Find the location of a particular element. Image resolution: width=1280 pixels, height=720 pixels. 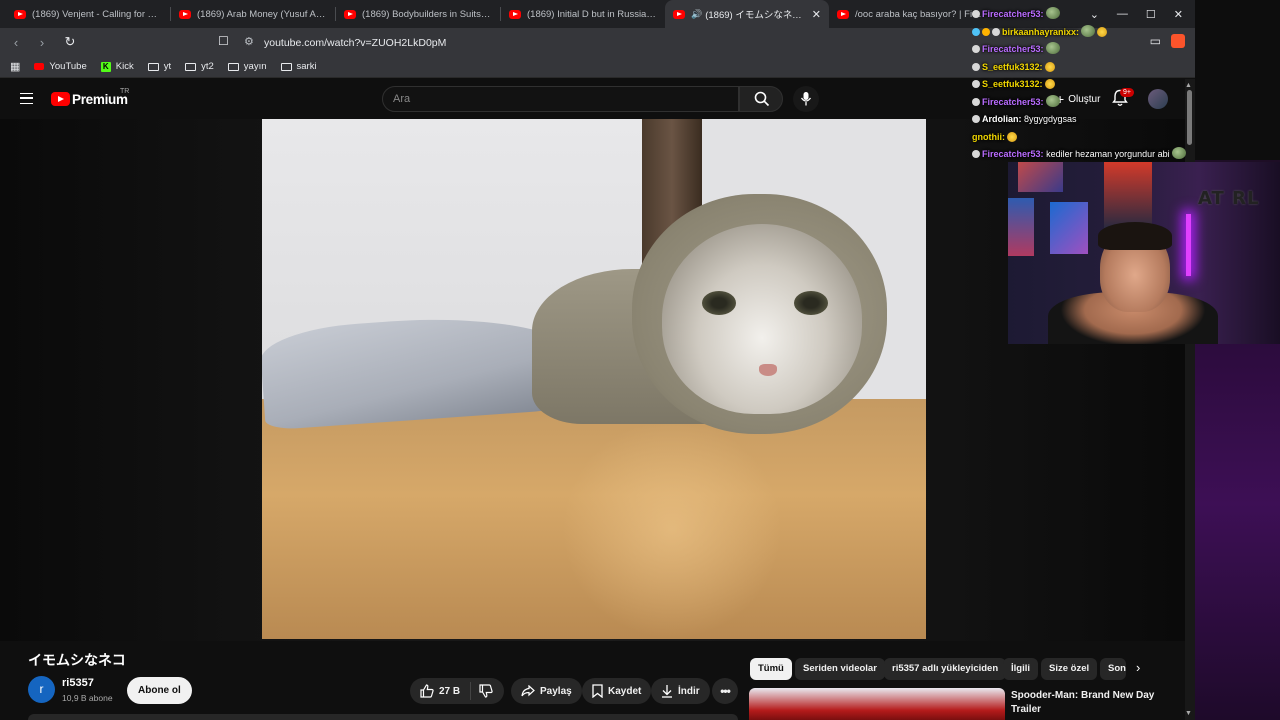

audio-playing-icon: 🔊 is located at coordinates (696, 14).